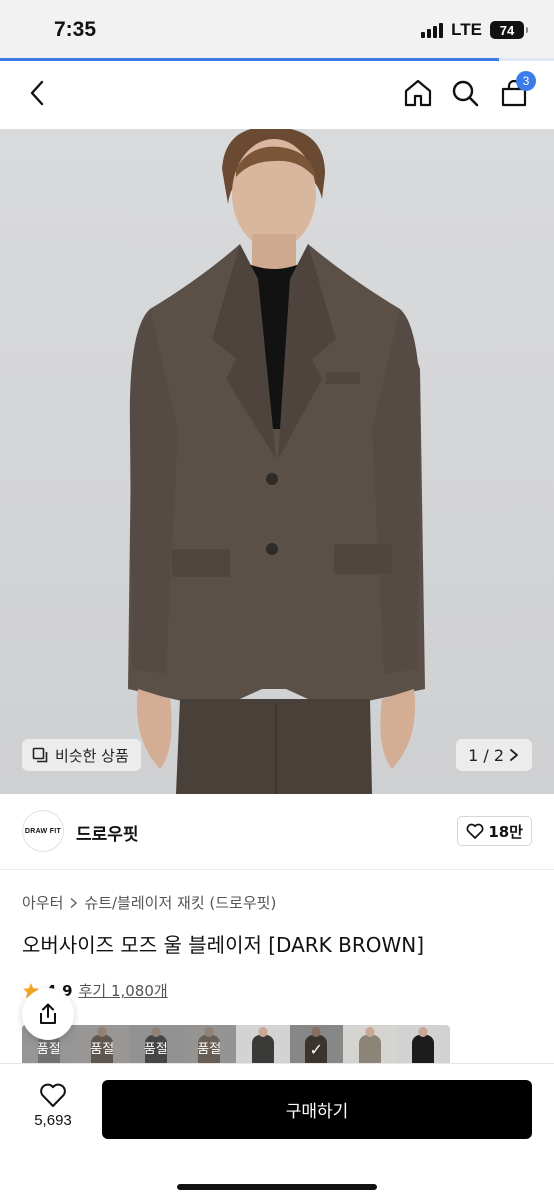  Describe the element at coordinates (42, 902) in the screenshot. I see `breadcrumb-item: 아우터` at that location.